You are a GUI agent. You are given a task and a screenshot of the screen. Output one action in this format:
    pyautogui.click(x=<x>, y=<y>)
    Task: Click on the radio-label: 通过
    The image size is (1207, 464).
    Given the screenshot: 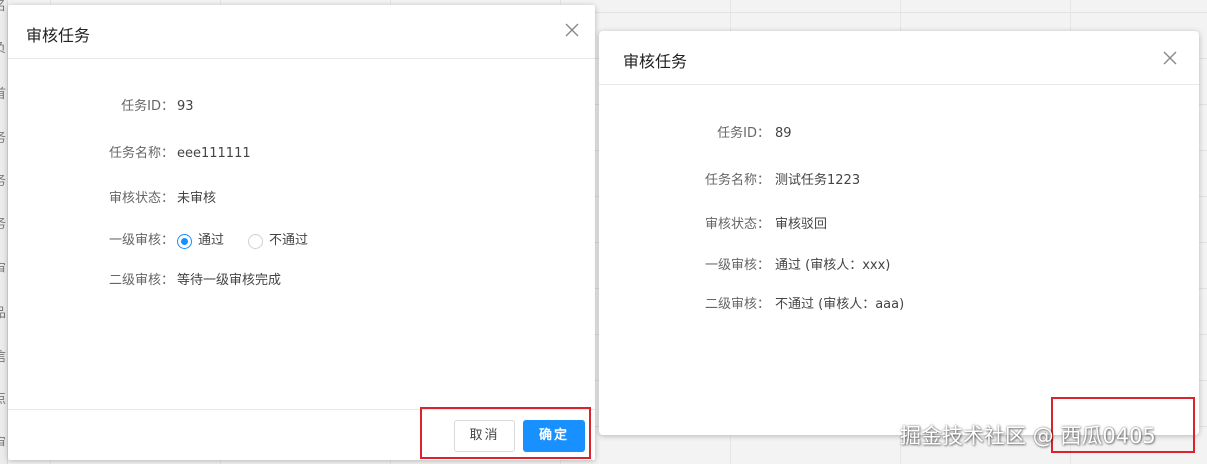 What is the action you would take?
    pyautogui.click(x=211, y=240)
    